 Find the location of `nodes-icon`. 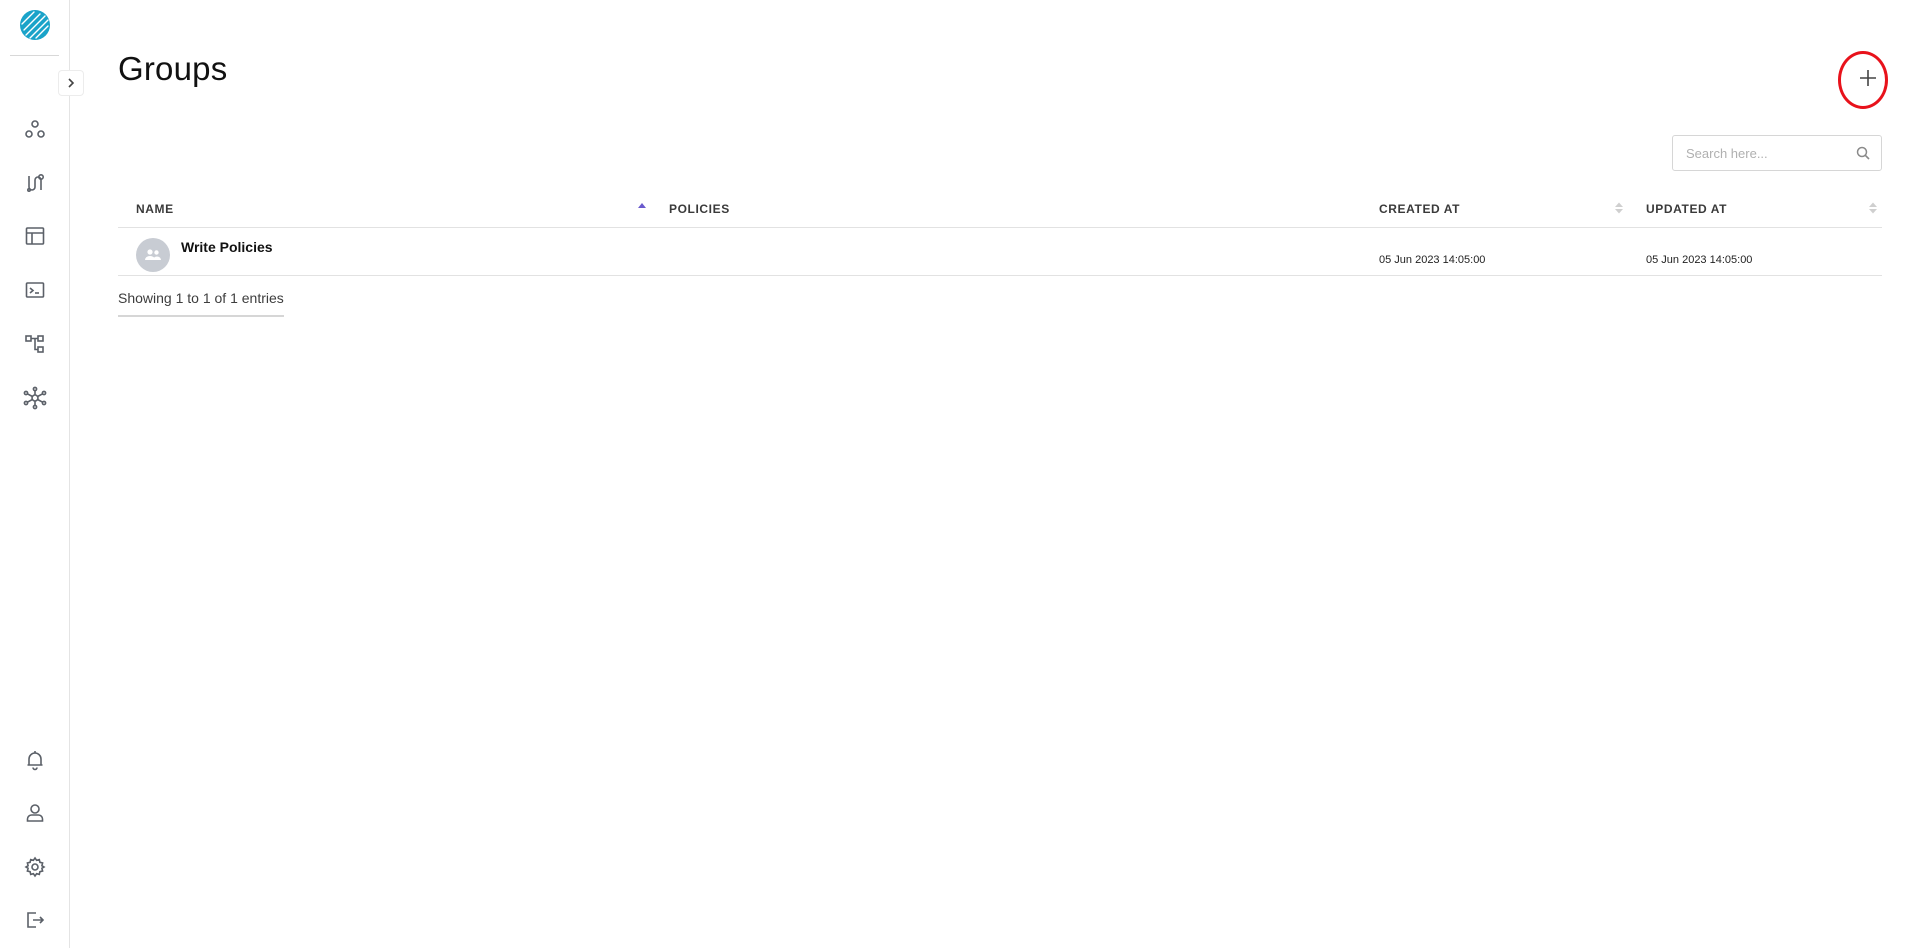

nodes-icon is located at coordinates (35, 129).